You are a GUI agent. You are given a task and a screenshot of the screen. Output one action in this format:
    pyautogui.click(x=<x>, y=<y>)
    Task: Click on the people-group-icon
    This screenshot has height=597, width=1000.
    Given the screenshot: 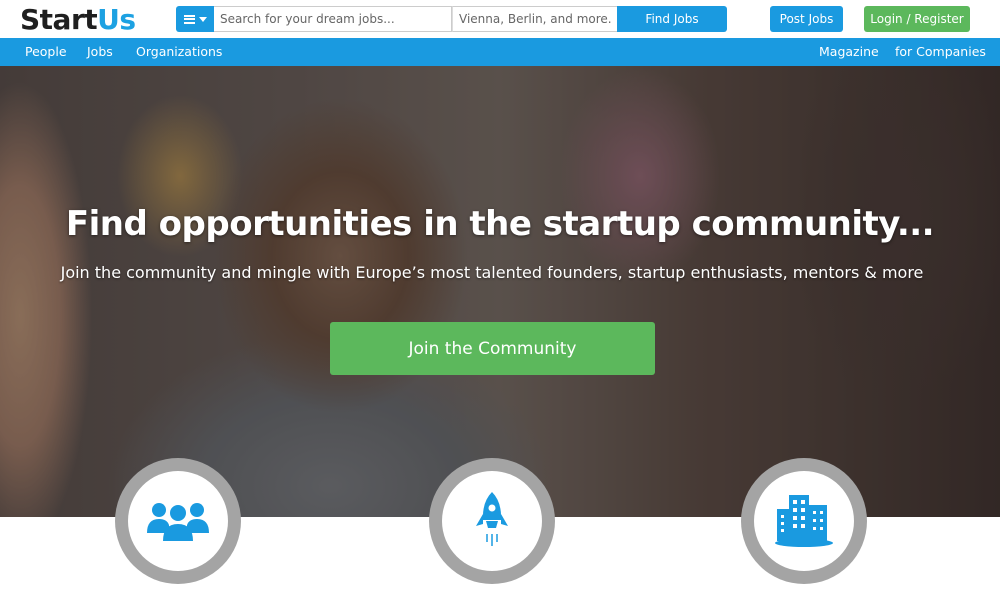 What is the action you would take?
    pyautogui.click(x=178, y=522)
    